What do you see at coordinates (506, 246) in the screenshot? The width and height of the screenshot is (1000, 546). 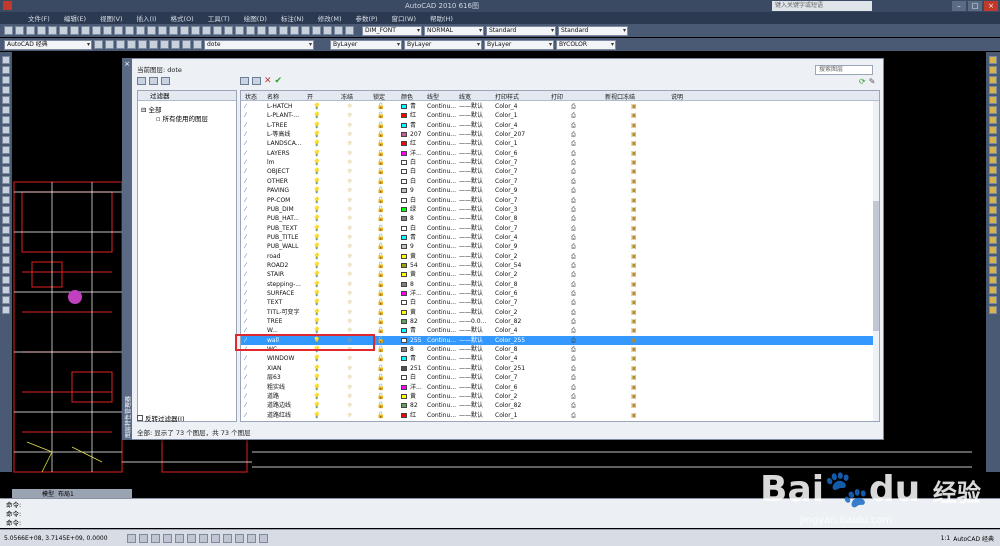 I see `plotstyle-cell: Color_9` at bounding box center [506, 246].